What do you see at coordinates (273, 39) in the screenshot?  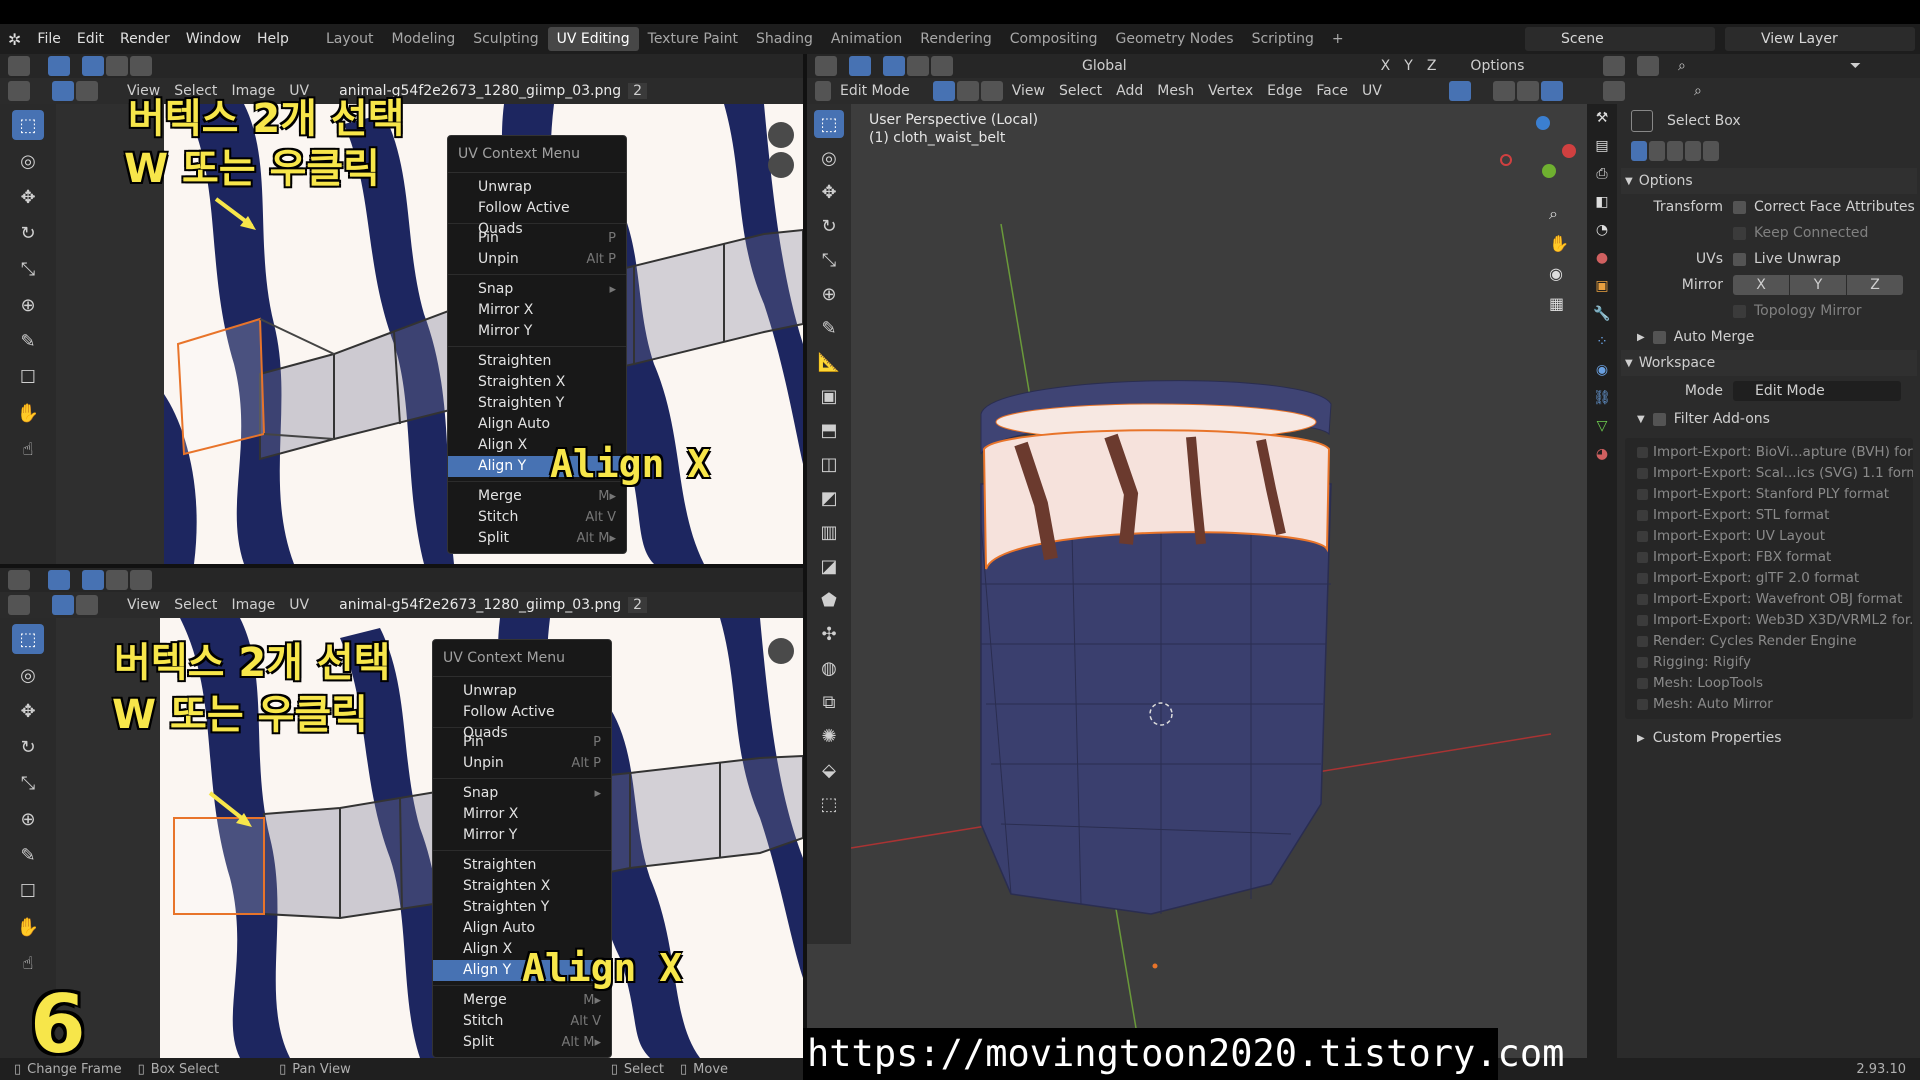 I see `menu-help: Help` at bounding box center [273, 39].